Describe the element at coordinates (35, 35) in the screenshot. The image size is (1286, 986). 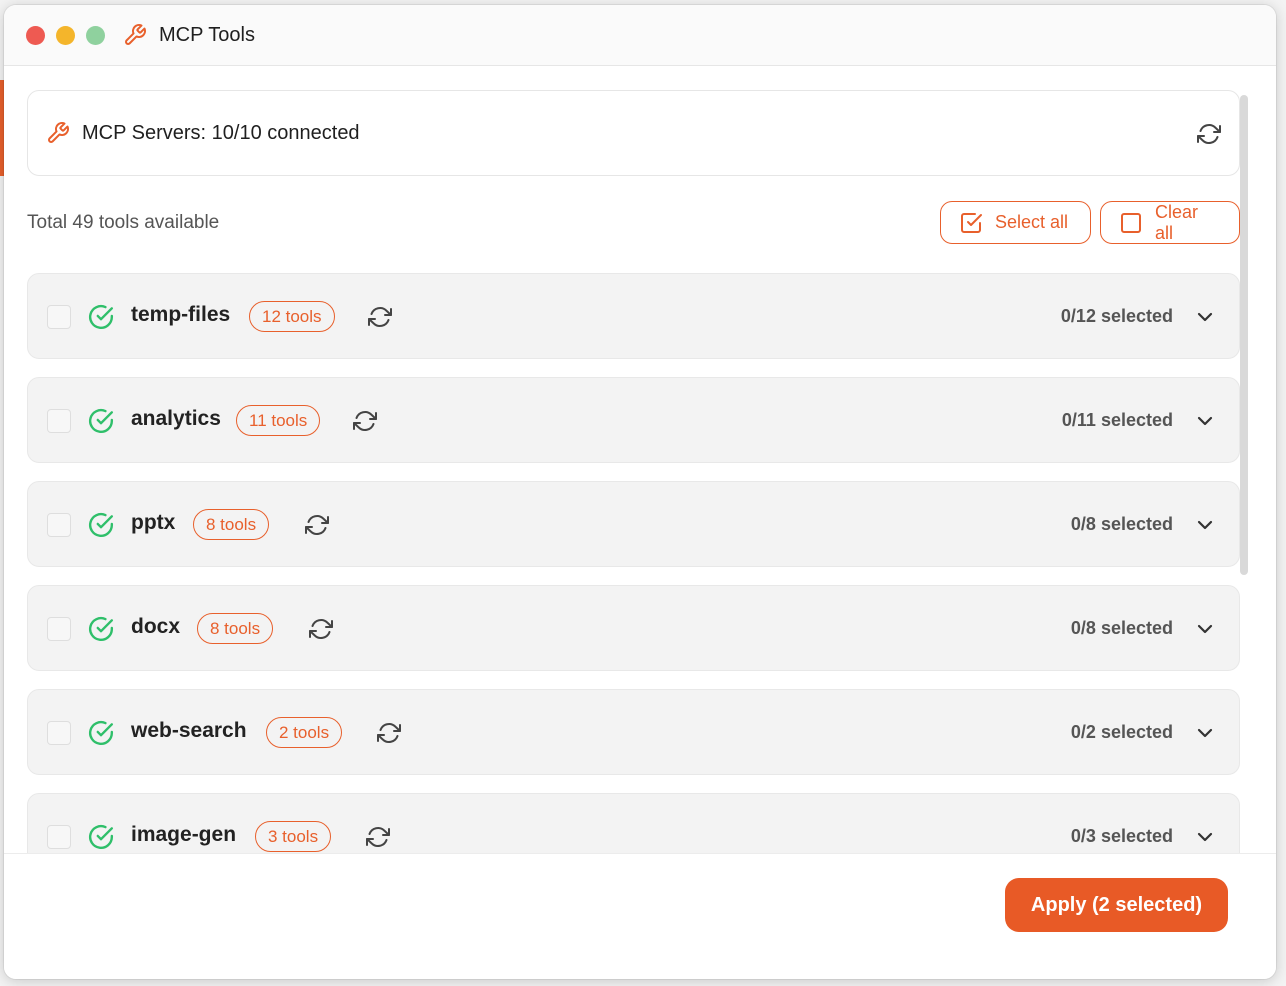
I see `close-window-button` at that location.